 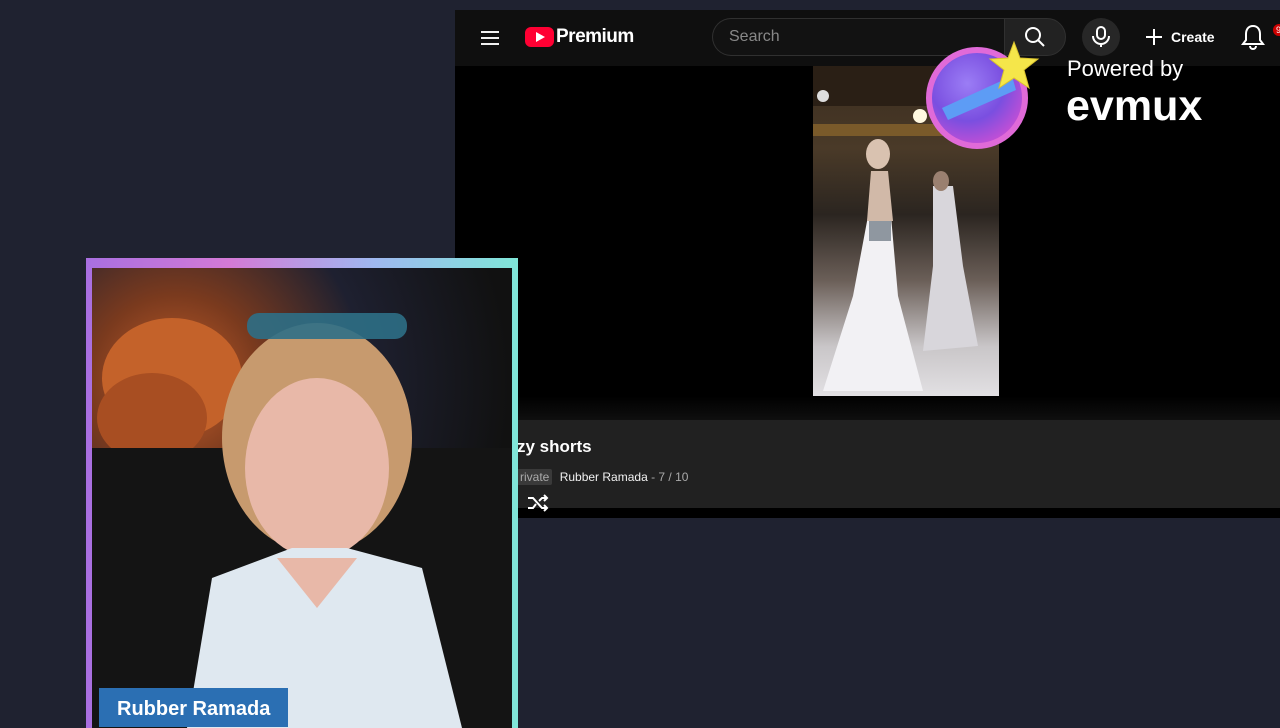 What do you see at coordinates (595, 36) in the screenshot?
I see `logo-label: Premium` at bounding box center [595, 36].